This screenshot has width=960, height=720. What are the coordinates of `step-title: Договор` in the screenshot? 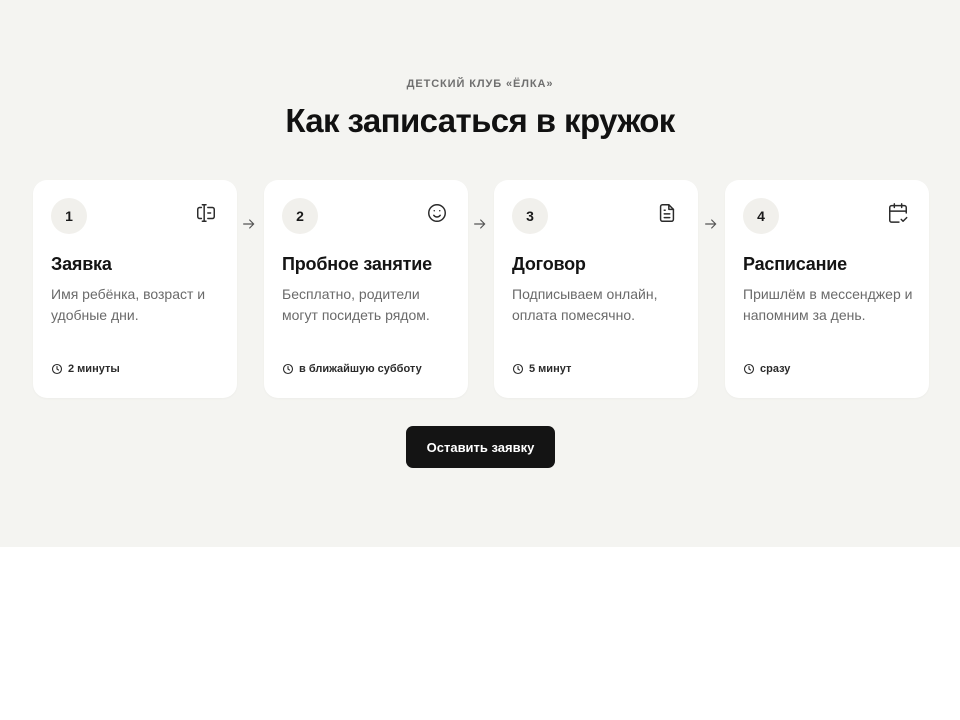 It's located at (549, 264).